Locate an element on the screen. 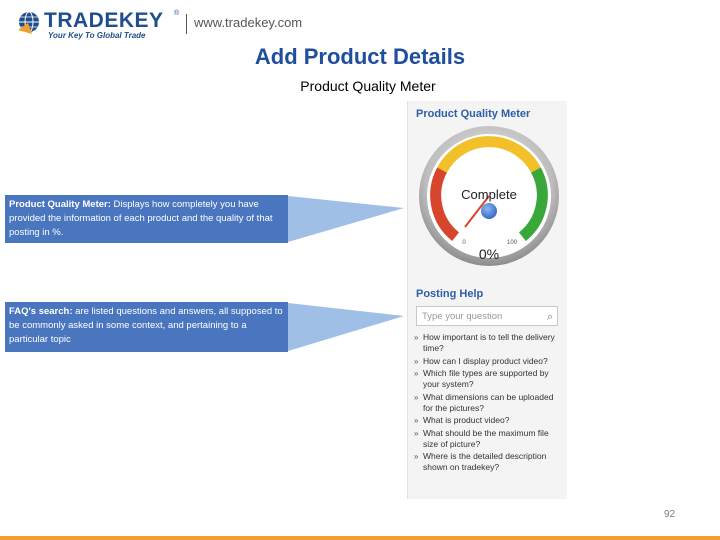 Image resolution: width=720 pixels, height=540 pixels. faq-item: » How can I display product video? is located at coordinates (489, 361).